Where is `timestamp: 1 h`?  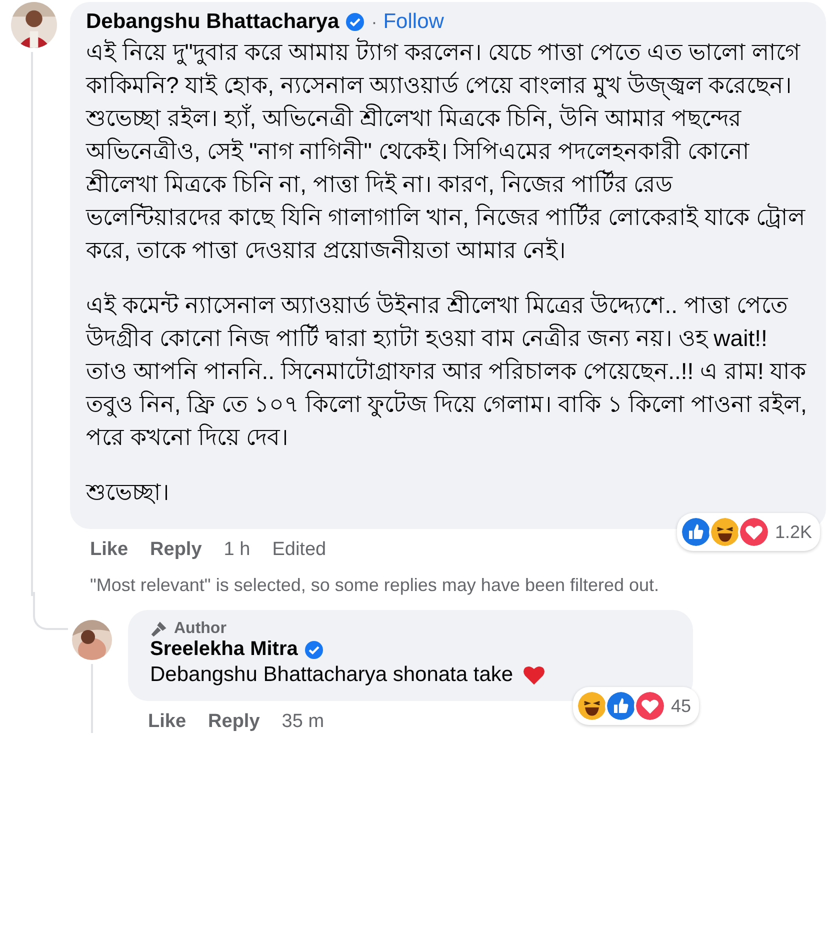
timestamp: 1 h is located at coordinates (237, 550).